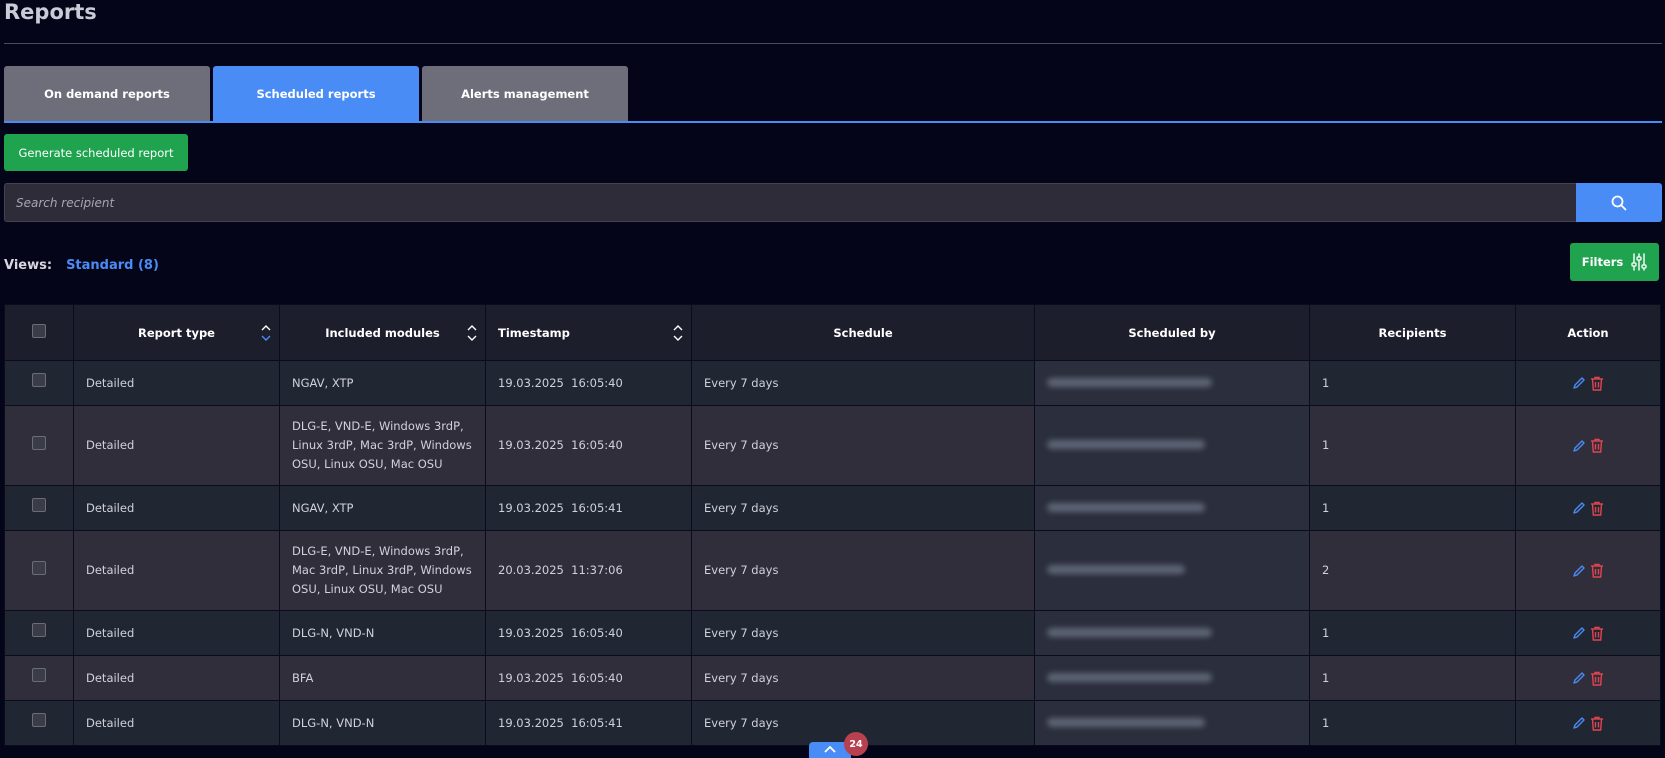 This screenshot has height=758, width=1665. Describe the element at coordinates (588, 723) in the screenshot. I see `cell-timestamp: 19.03.2025 16:05:41` at that location.